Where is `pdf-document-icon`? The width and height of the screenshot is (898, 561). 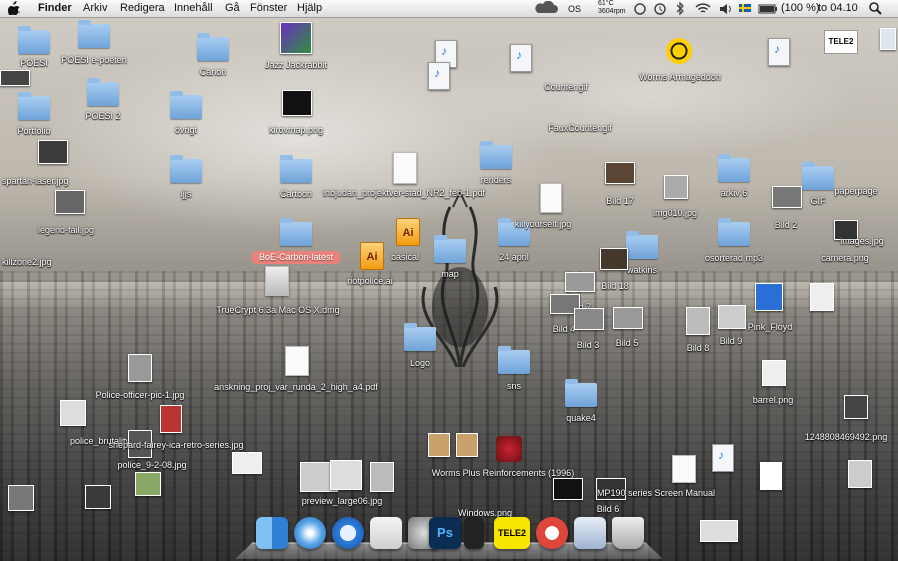 pdf-document-icon is located at coordinates (297, 361).